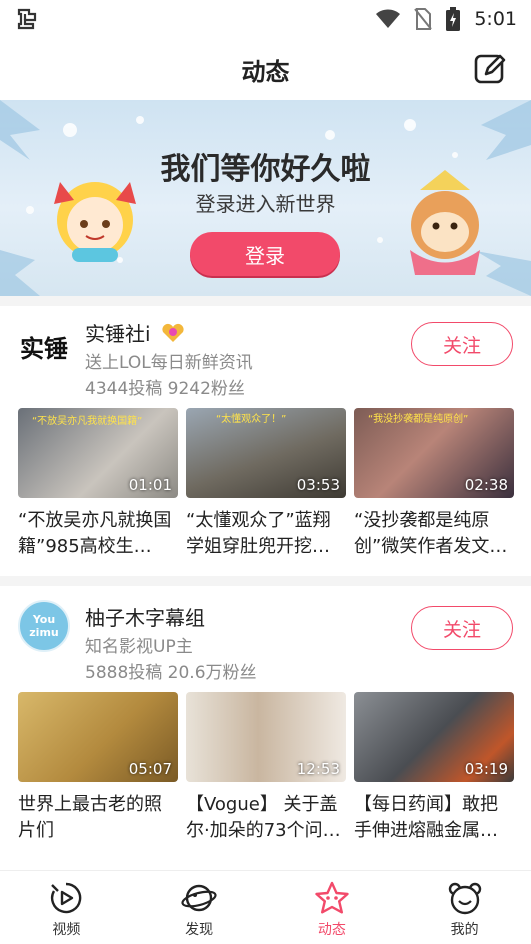  I want to click on tab-video: 视频, so click(66, 907).